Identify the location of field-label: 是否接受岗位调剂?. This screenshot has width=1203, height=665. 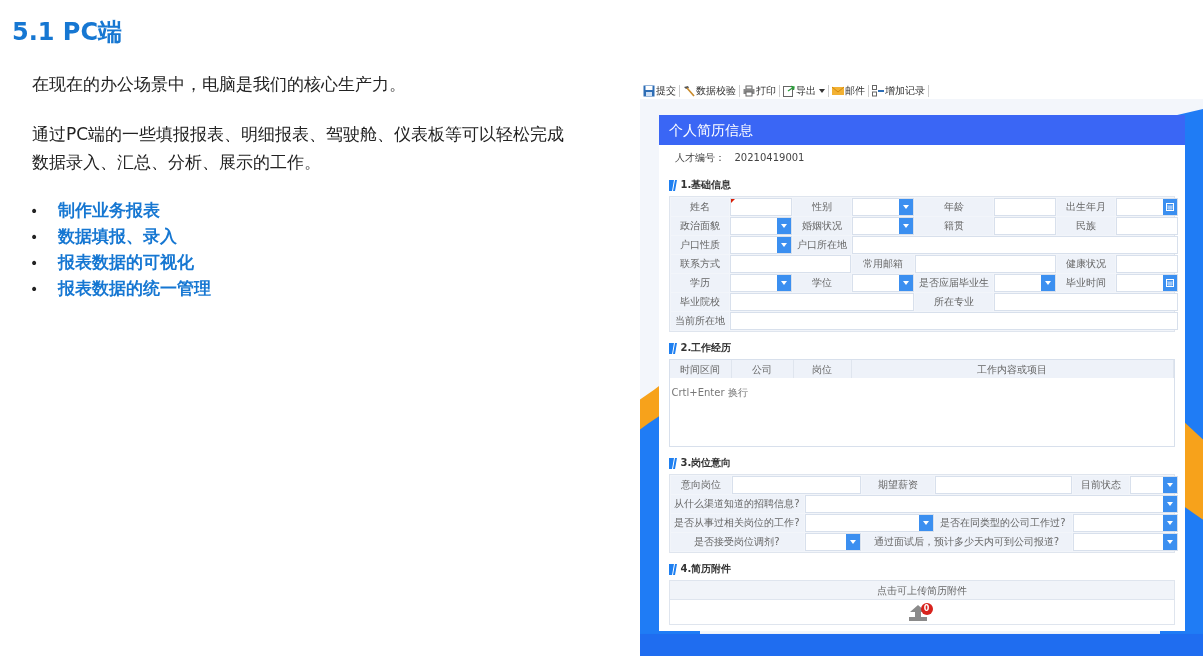
(737, 542).